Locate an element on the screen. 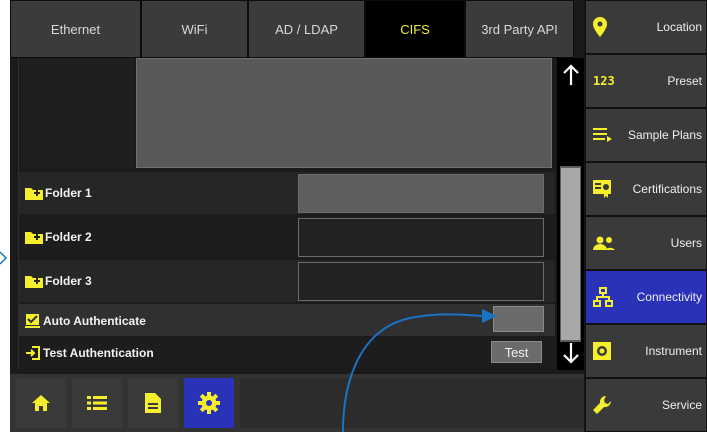  home-icon is located at coordinates (41, 403).